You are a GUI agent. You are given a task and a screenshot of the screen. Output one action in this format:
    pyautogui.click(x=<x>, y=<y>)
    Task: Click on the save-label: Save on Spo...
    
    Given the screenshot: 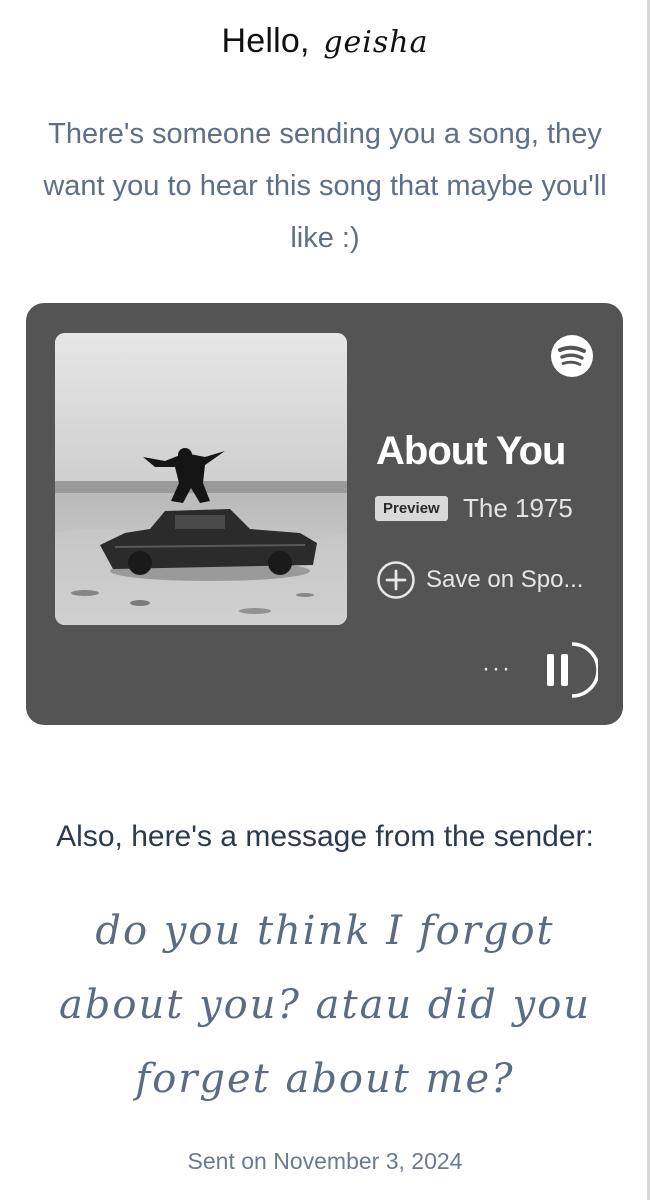 What is the action you would take?
    pyautogui.click(x=505, y=579)
    